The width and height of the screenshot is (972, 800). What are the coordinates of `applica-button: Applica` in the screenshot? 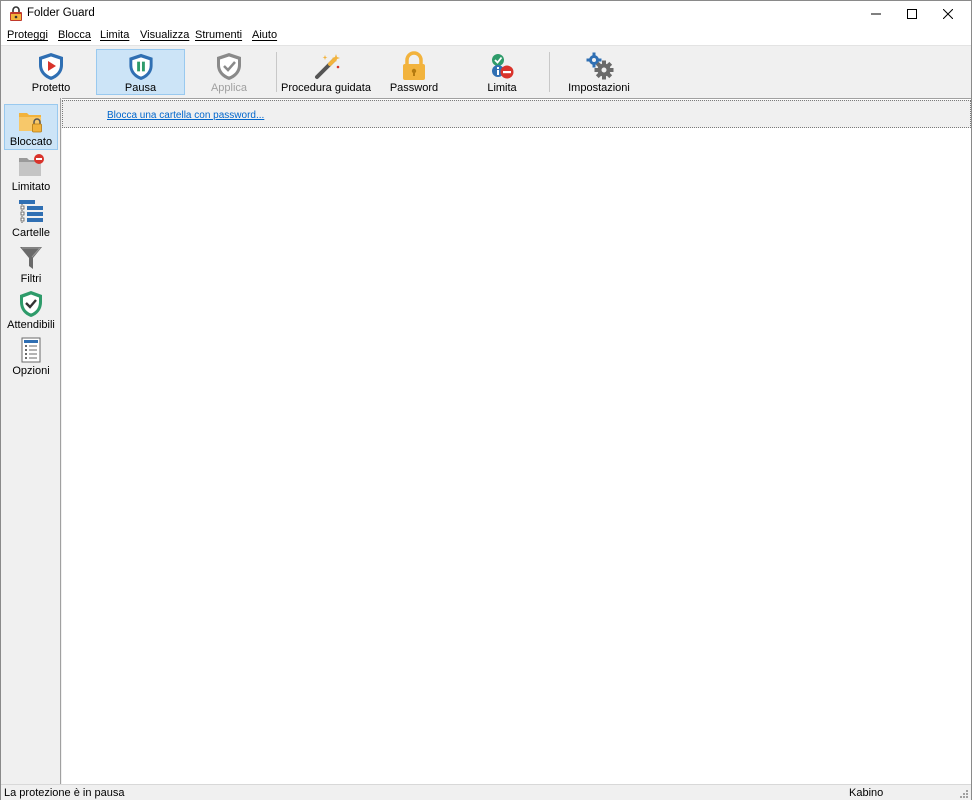 It's located at (229, 72).